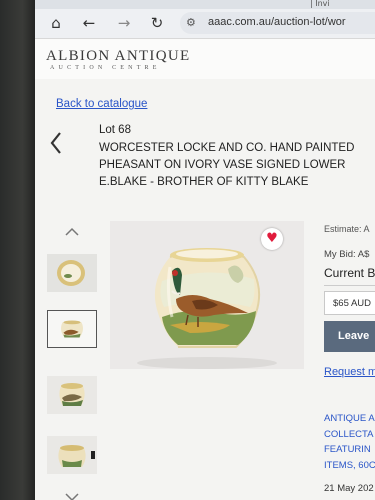 This screenshot has height=500, width=375. I want to click on tab-strip: | Invi, so click(205, 4).